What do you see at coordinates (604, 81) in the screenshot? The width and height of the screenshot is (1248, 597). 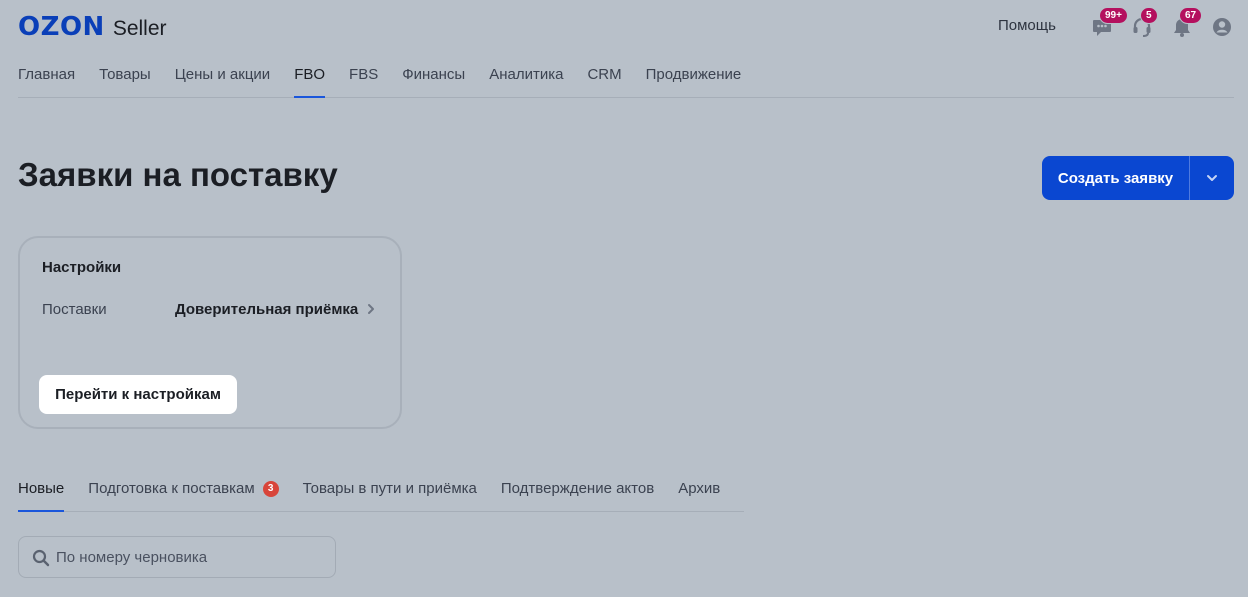 I see `nav-item-crm: CRM` at bounding box center [604, 81].